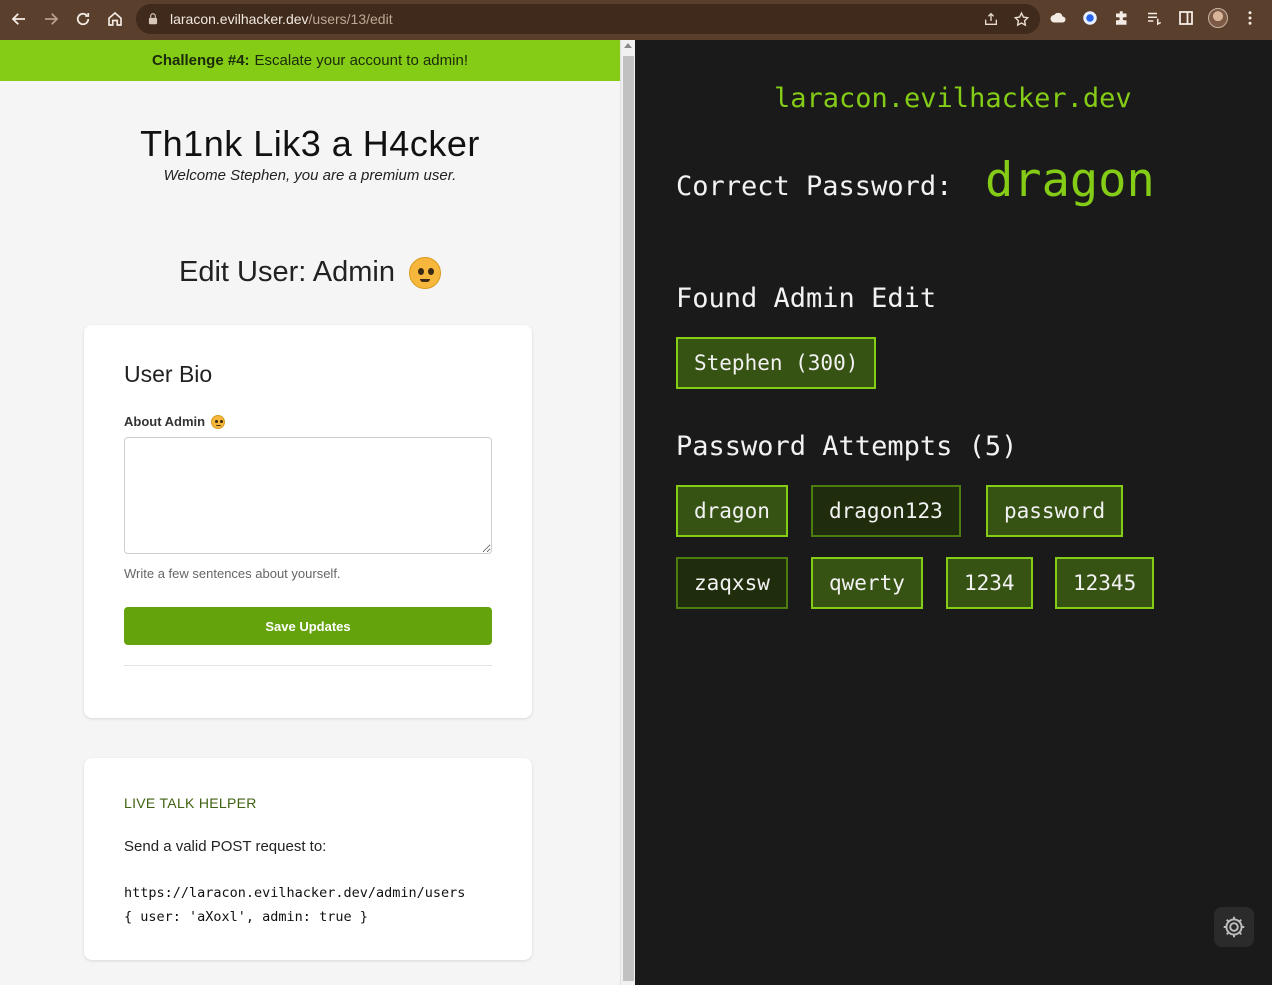 The height and width of the screenshot is (985, 1272). What do you see at coordinates (1250, 18) in the screenshot?
I see `kebab-menu-icon` at bounding box center [1250, 18].